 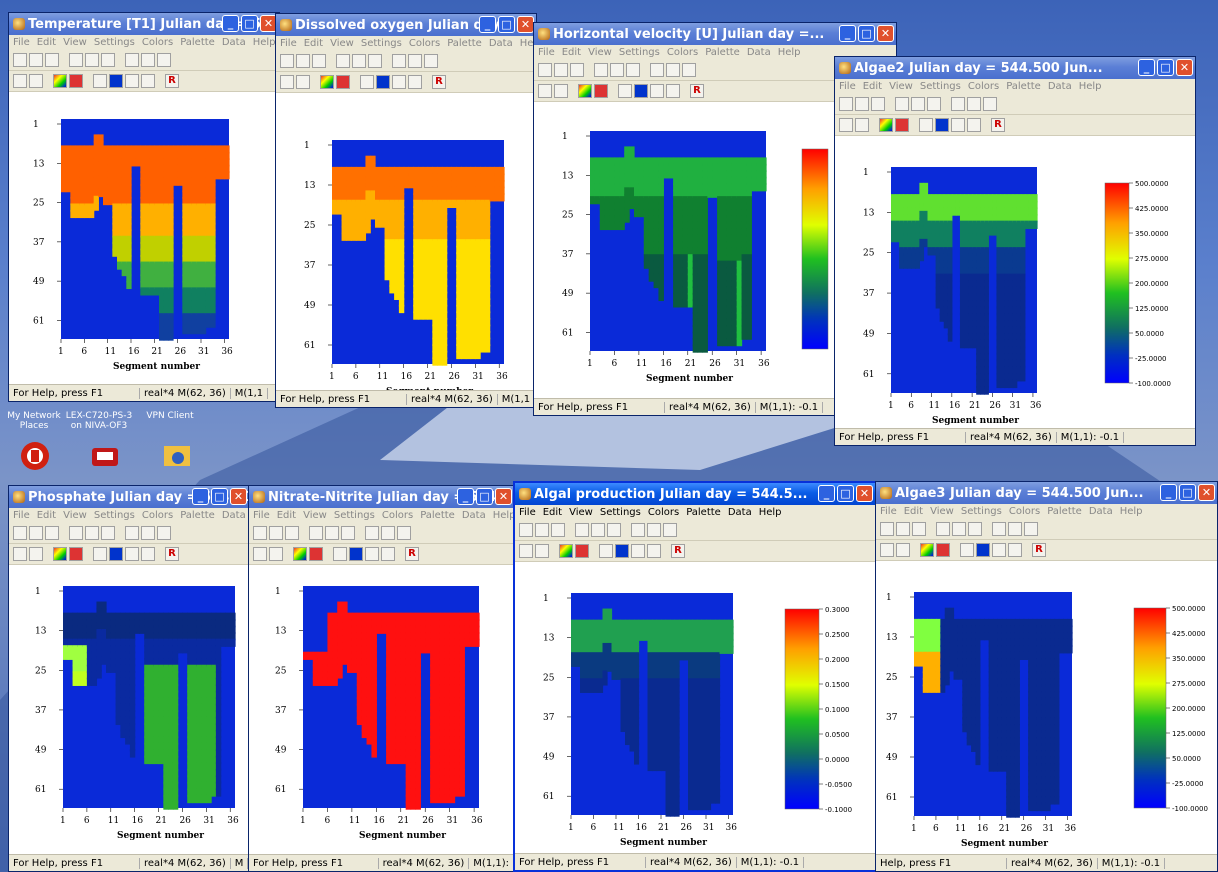 What do you see at coordinates (958, 125) in the screenshot?
I see `profile-icon` at bounding box center [958, 125].